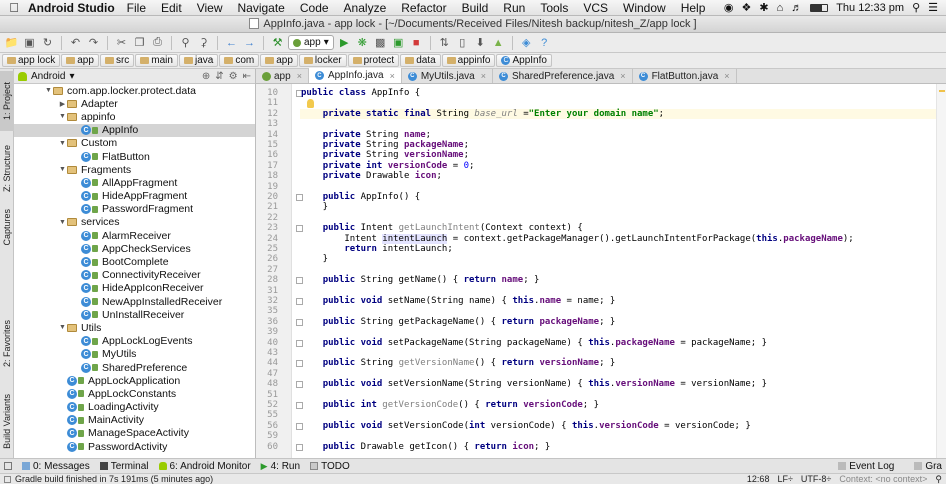 The width and height of the screenshot is (946, 484). Describe the element at coordinates (362, 42) in the screenshot. I see `debug-icon: ❋` at that location.